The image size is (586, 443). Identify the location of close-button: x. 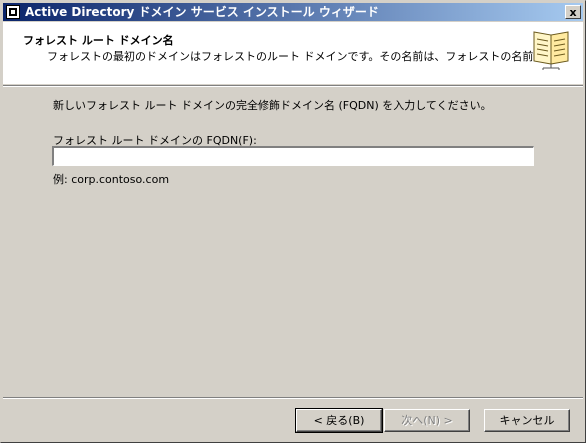
(573, 12).